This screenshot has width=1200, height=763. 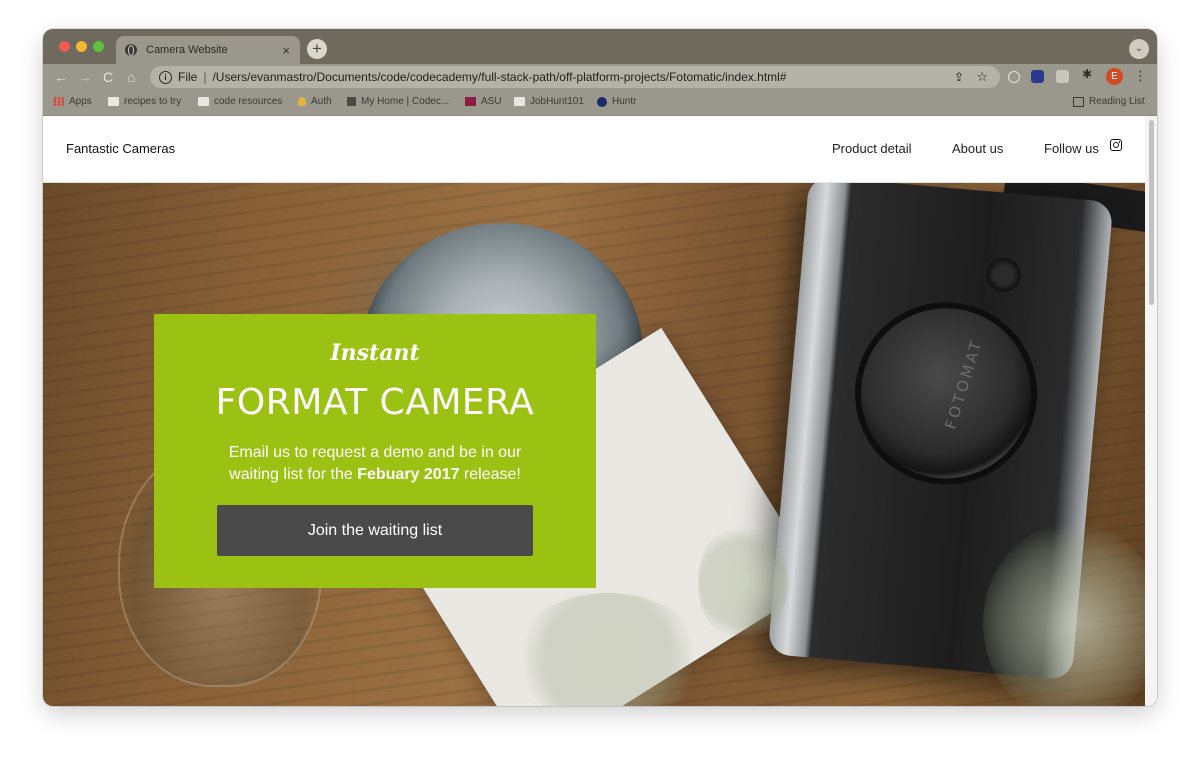 What do you see at coordinates (120, 148) in the screenshot?
I see `site-brand: Fantastic Cameras` at bounding box center [120, 148].